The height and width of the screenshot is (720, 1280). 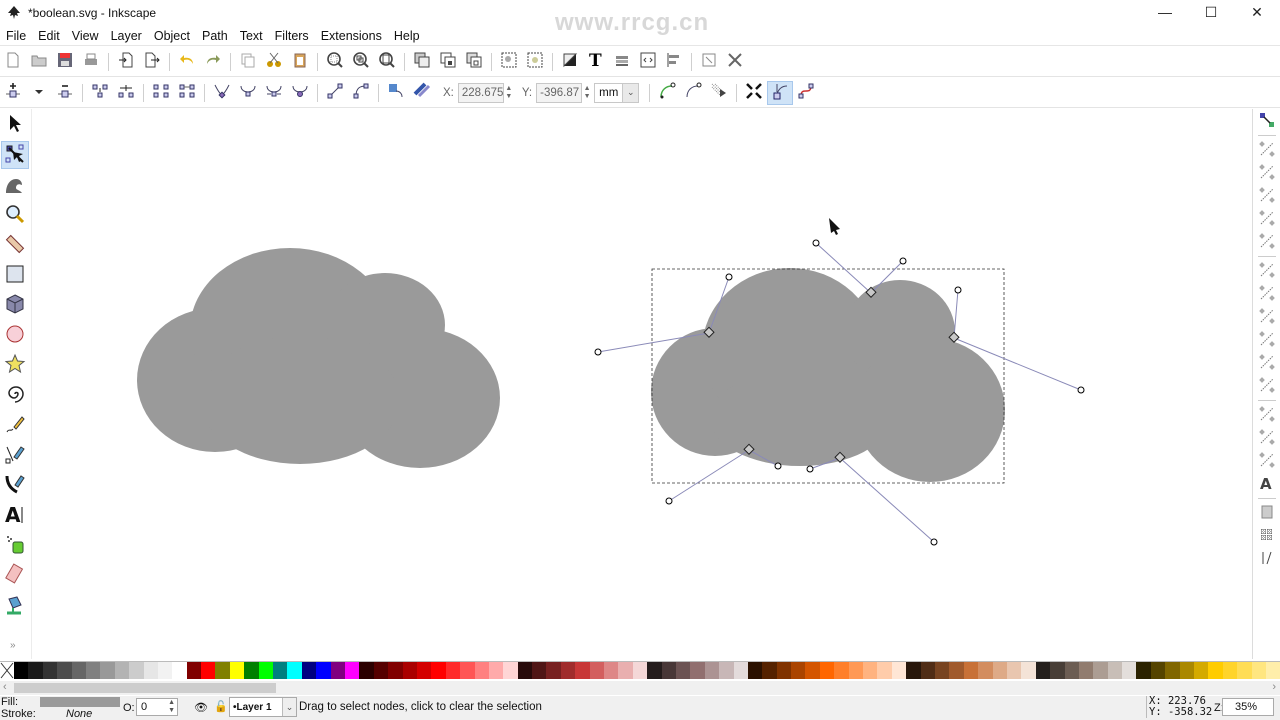 What do you see at coordinates (509, 62) in the screenshot?
I see `group-button` at bounding box center [509, 62].